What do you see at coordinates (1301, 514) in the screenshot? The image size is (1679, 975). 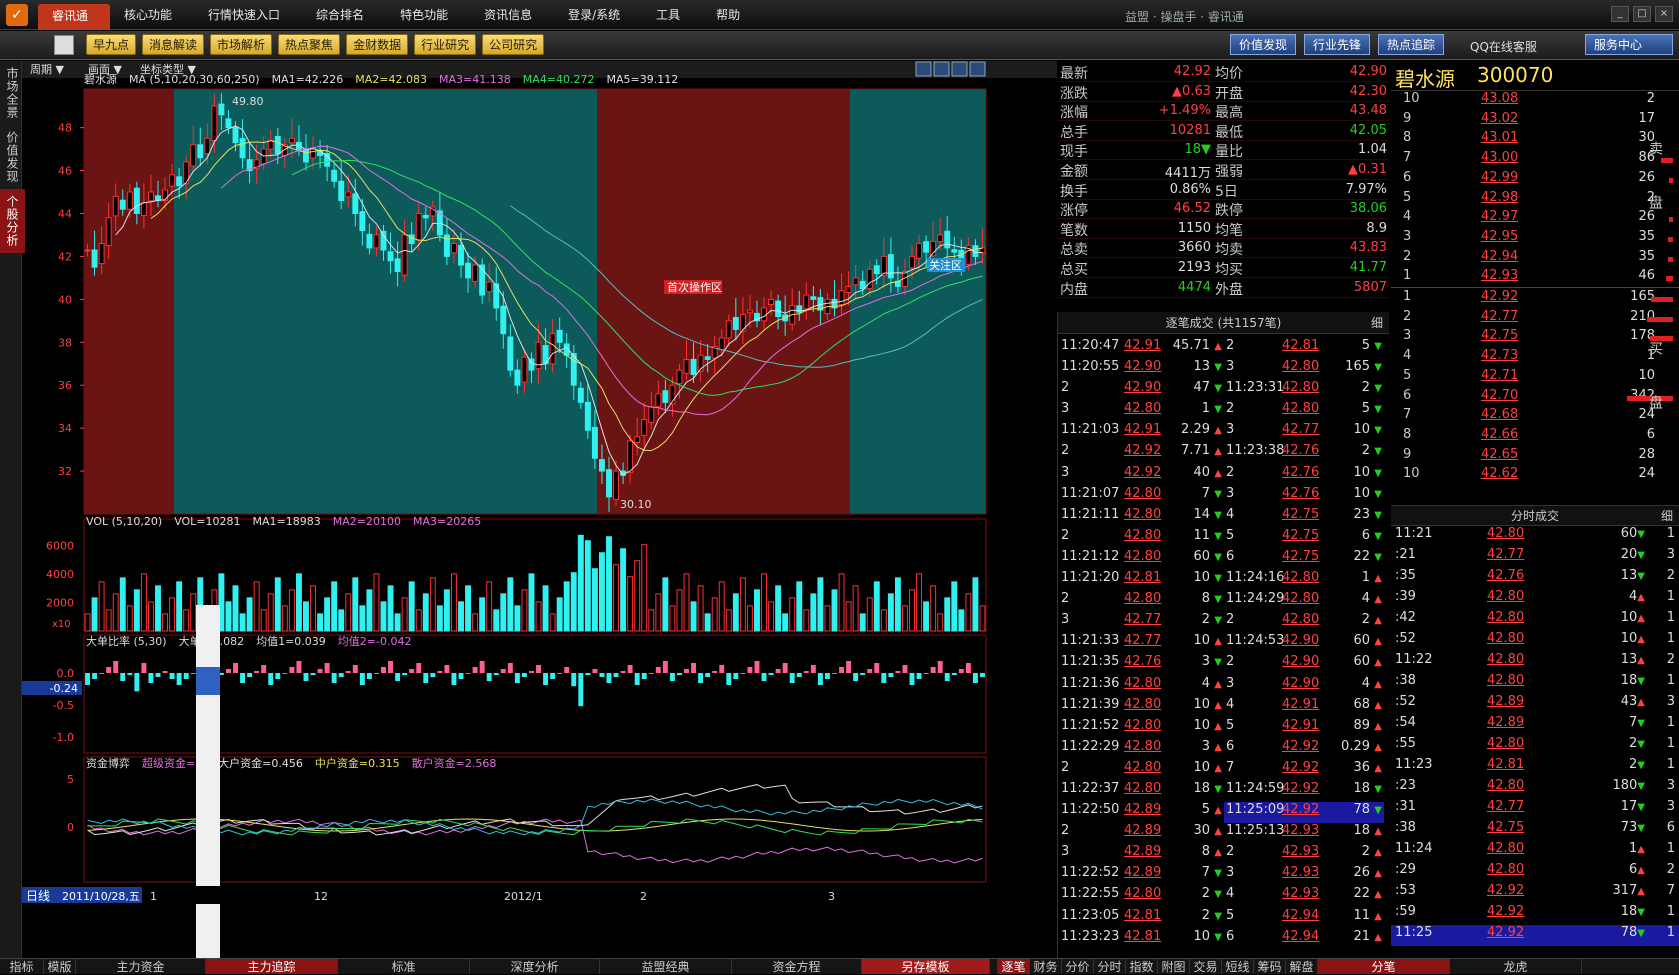 I see `tick-price: 42.75` at bounding box center [1301, 514].